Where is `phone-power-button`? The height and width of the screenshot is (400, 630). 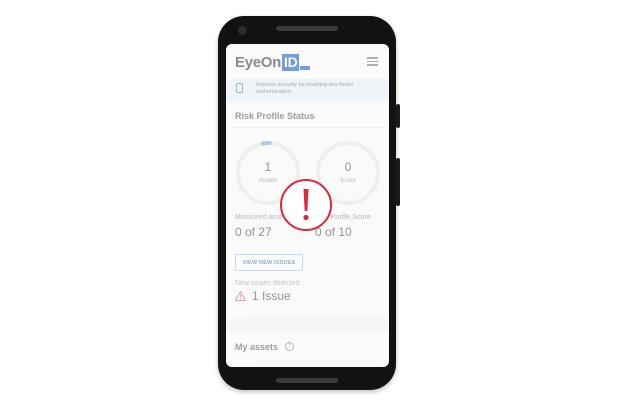 phone-power-button is located at coordinates (398, 116).